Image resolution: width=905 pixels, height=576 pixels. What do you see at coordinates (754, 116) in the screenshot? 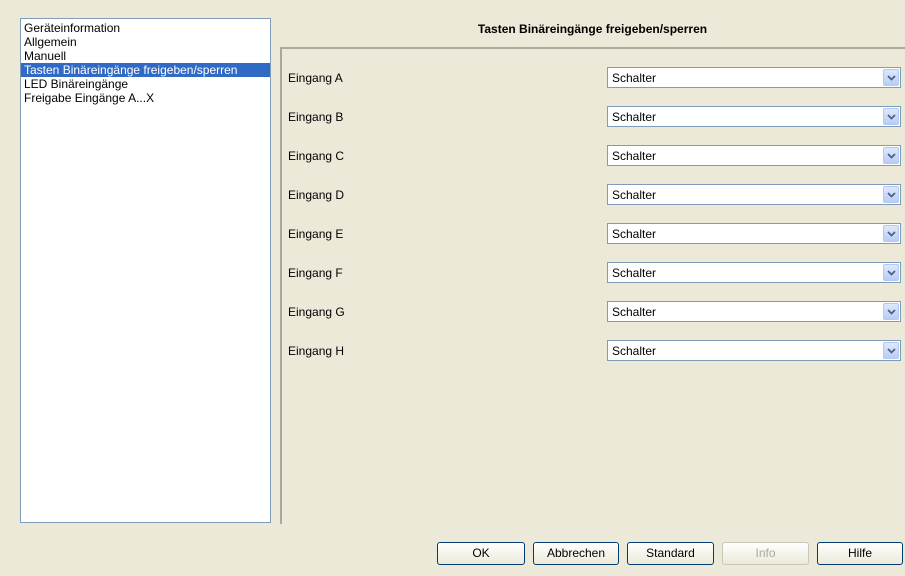
I see `eingang-b-select: Schalter` at bounding box center [754, 116].